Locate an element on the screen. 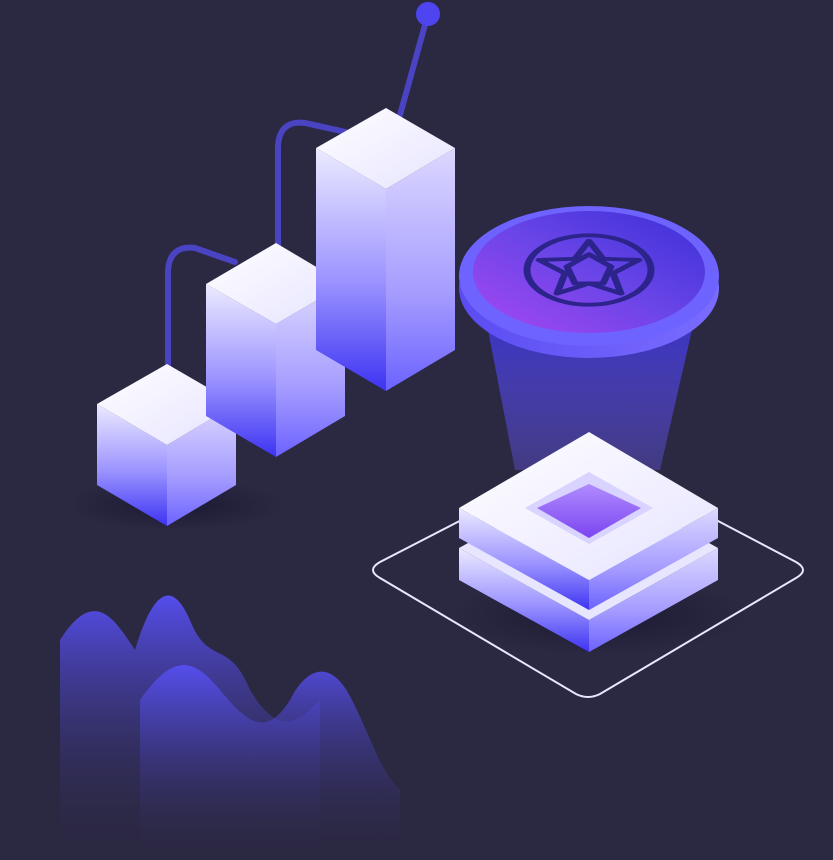 The height and width of the screenshot is (860, 833). token-coin is located at coordinates (589, 282).